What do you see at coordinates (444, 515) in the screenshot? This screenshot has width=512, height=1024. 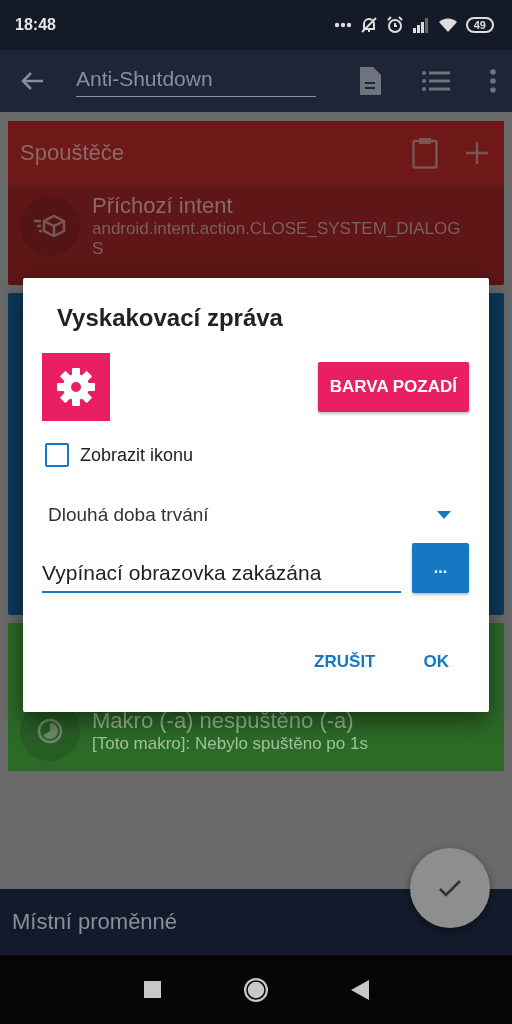 I see `dropdown-caret-icon` at bounding box center [444, 515].